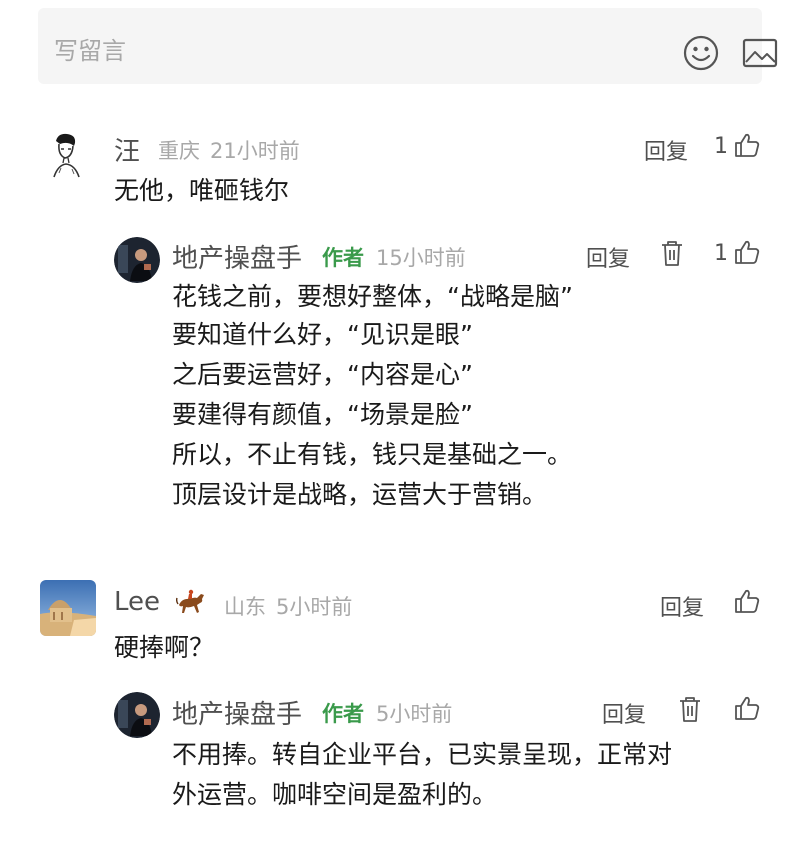  I want to click on comment-user-name: 汪, so click(127, 149).